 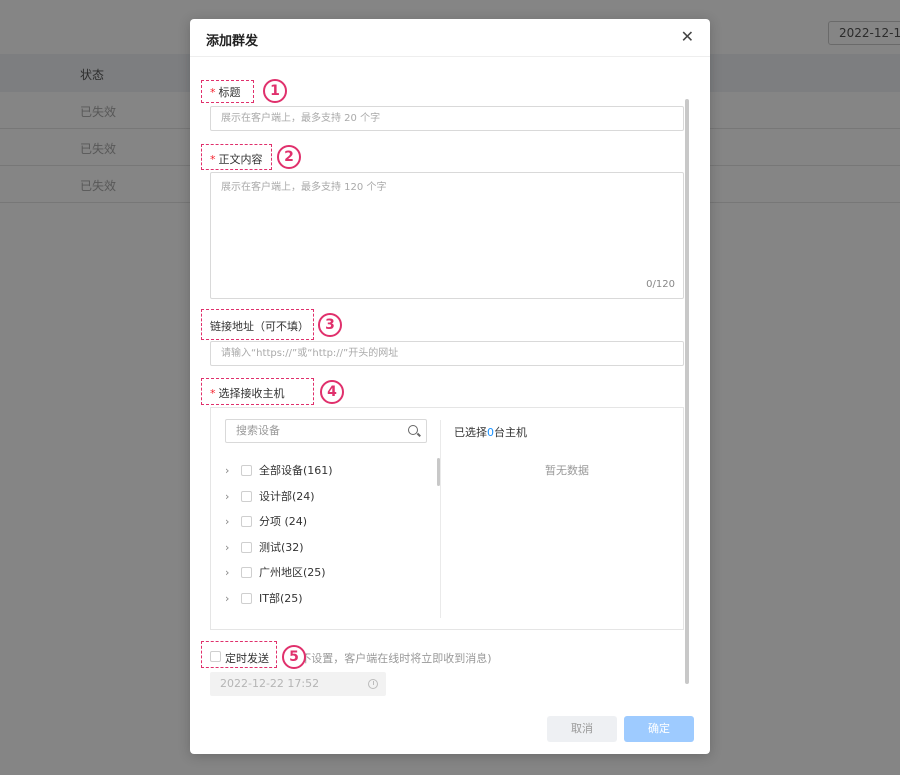 What do you see at coordinates (229, 92) in the screenshot?
I see `title-label-text: 标题` at bounding box center [229, 92].